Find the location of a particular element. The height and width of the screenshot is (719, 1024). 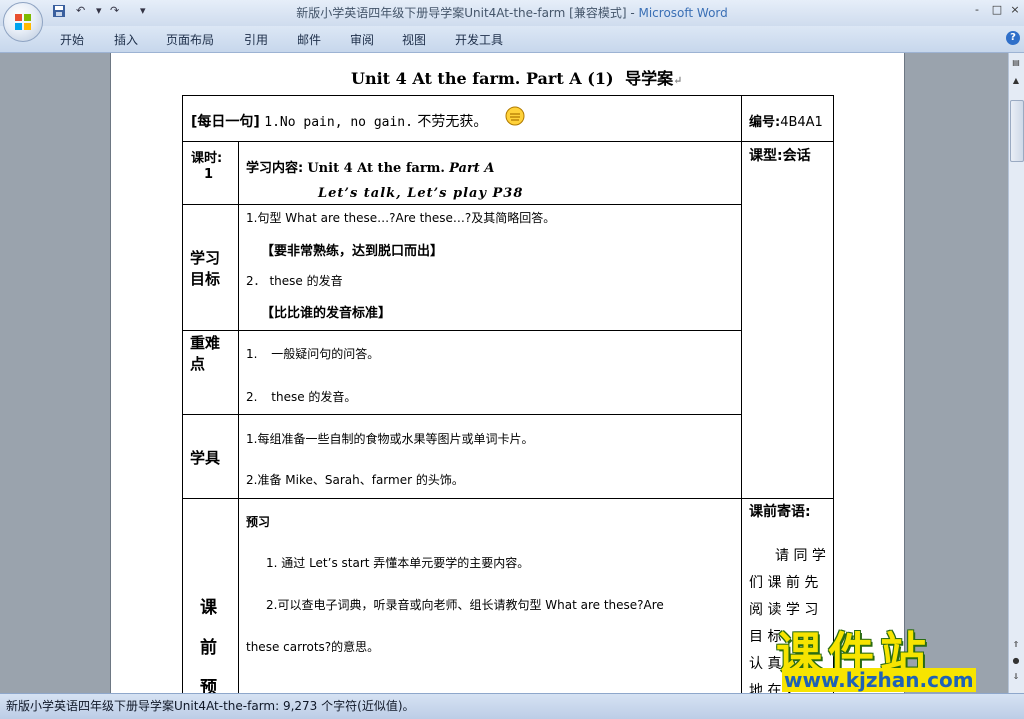

materials-item-2: 2.准备 Mike、Sarah、farmer 的头饰。 is located at coordinates (355, 480).